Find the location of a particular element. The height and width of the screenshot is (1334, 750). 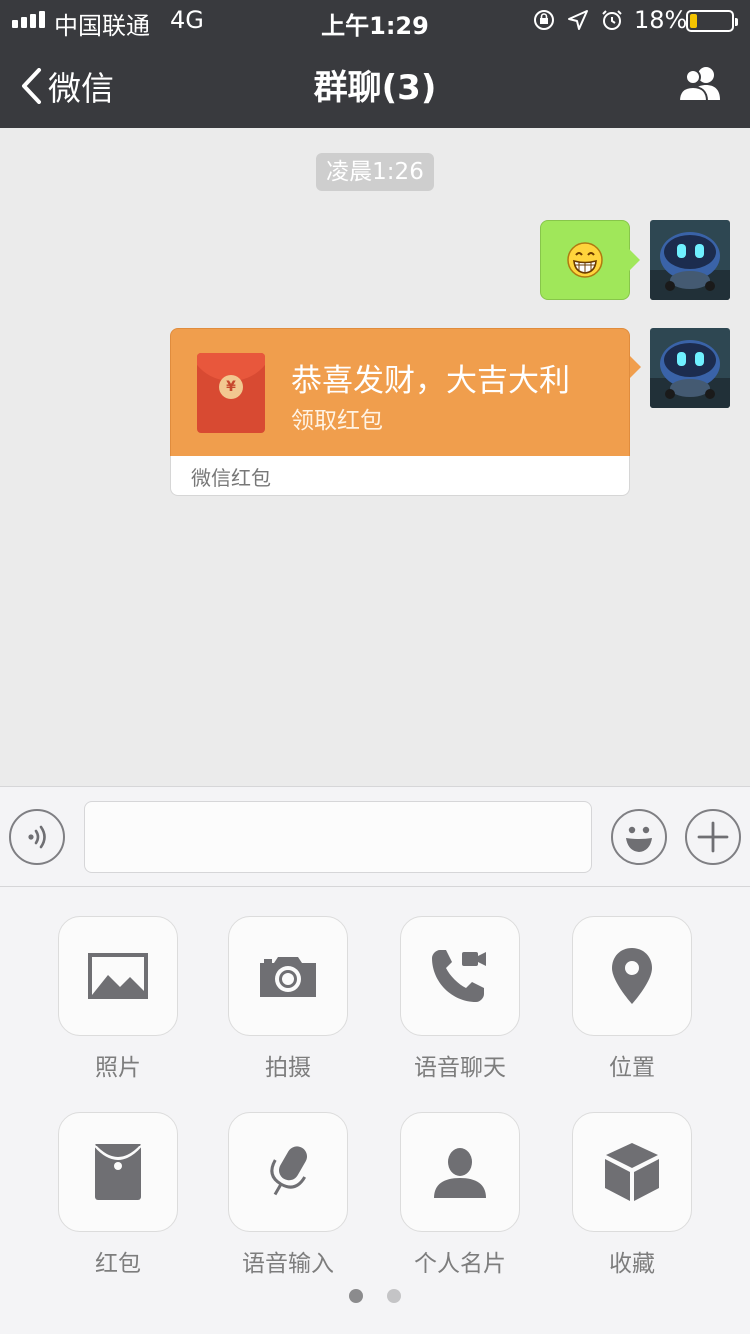

input-bar is located at coordinates (375, 836).